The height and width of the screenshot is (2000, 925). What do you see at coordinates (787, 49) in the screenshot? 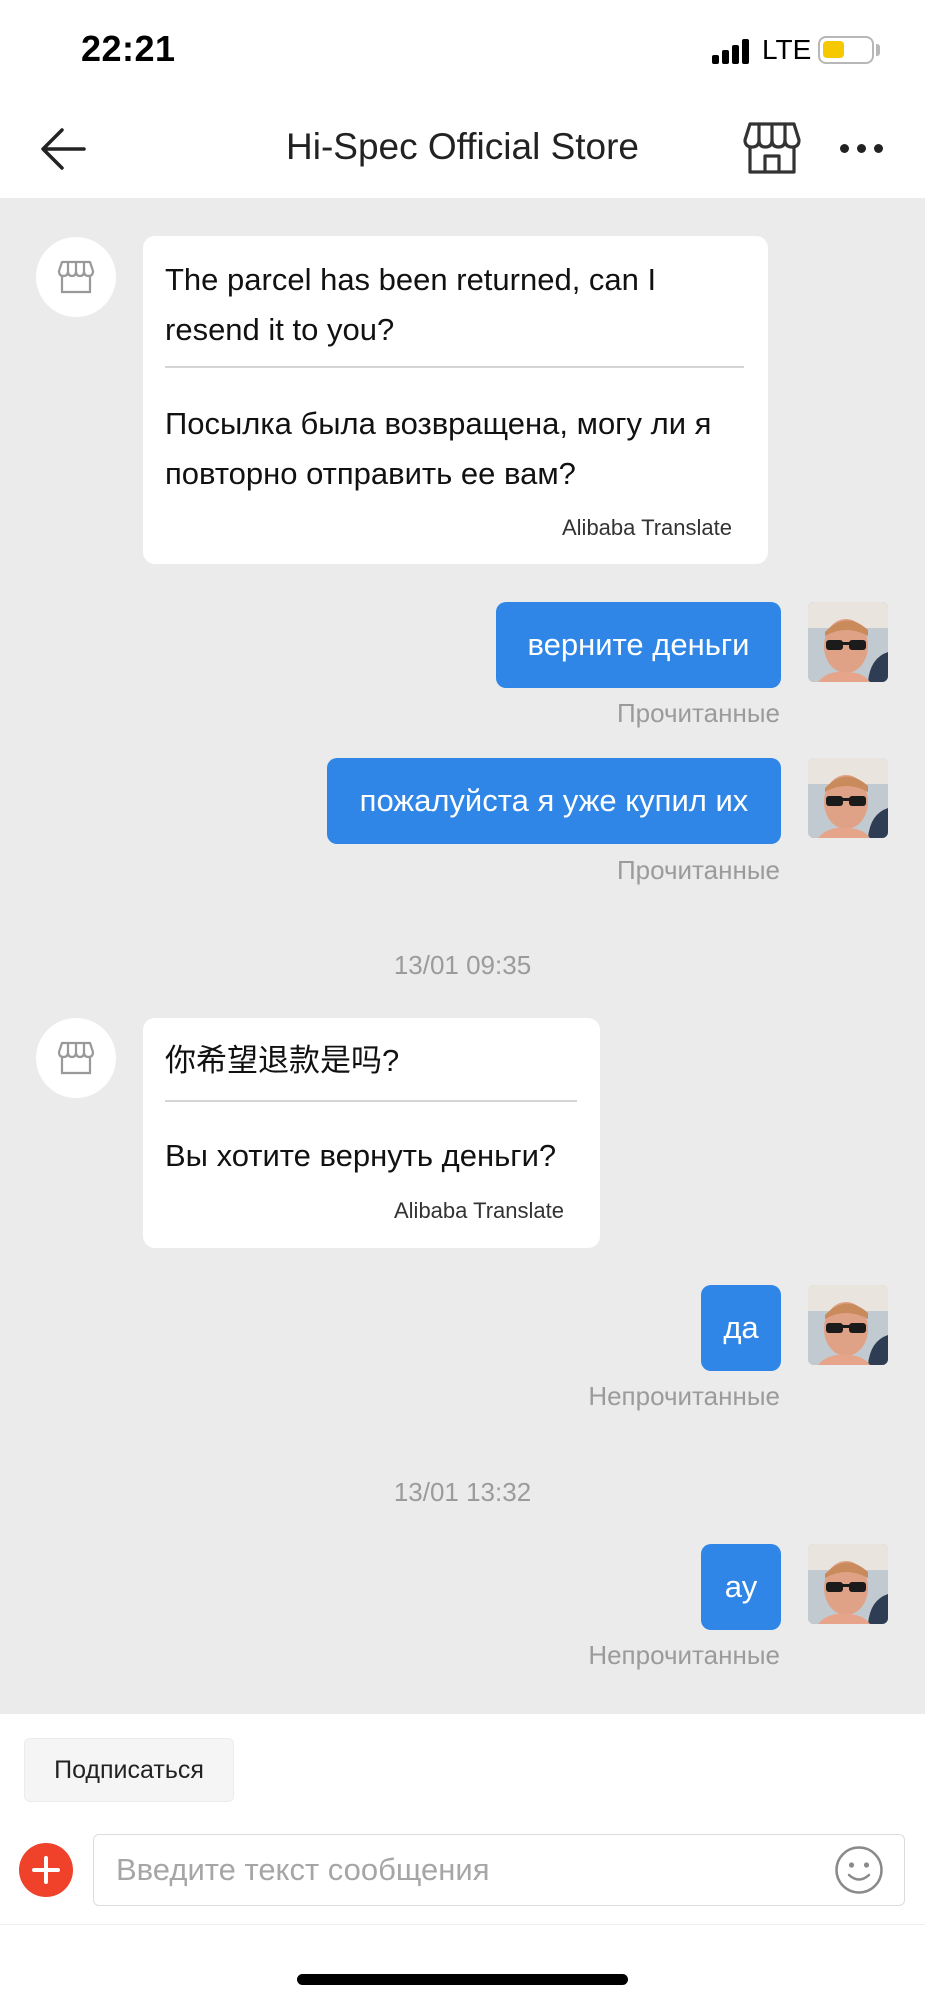
I see `network-label: LTE` at bounding box center [787, 49].